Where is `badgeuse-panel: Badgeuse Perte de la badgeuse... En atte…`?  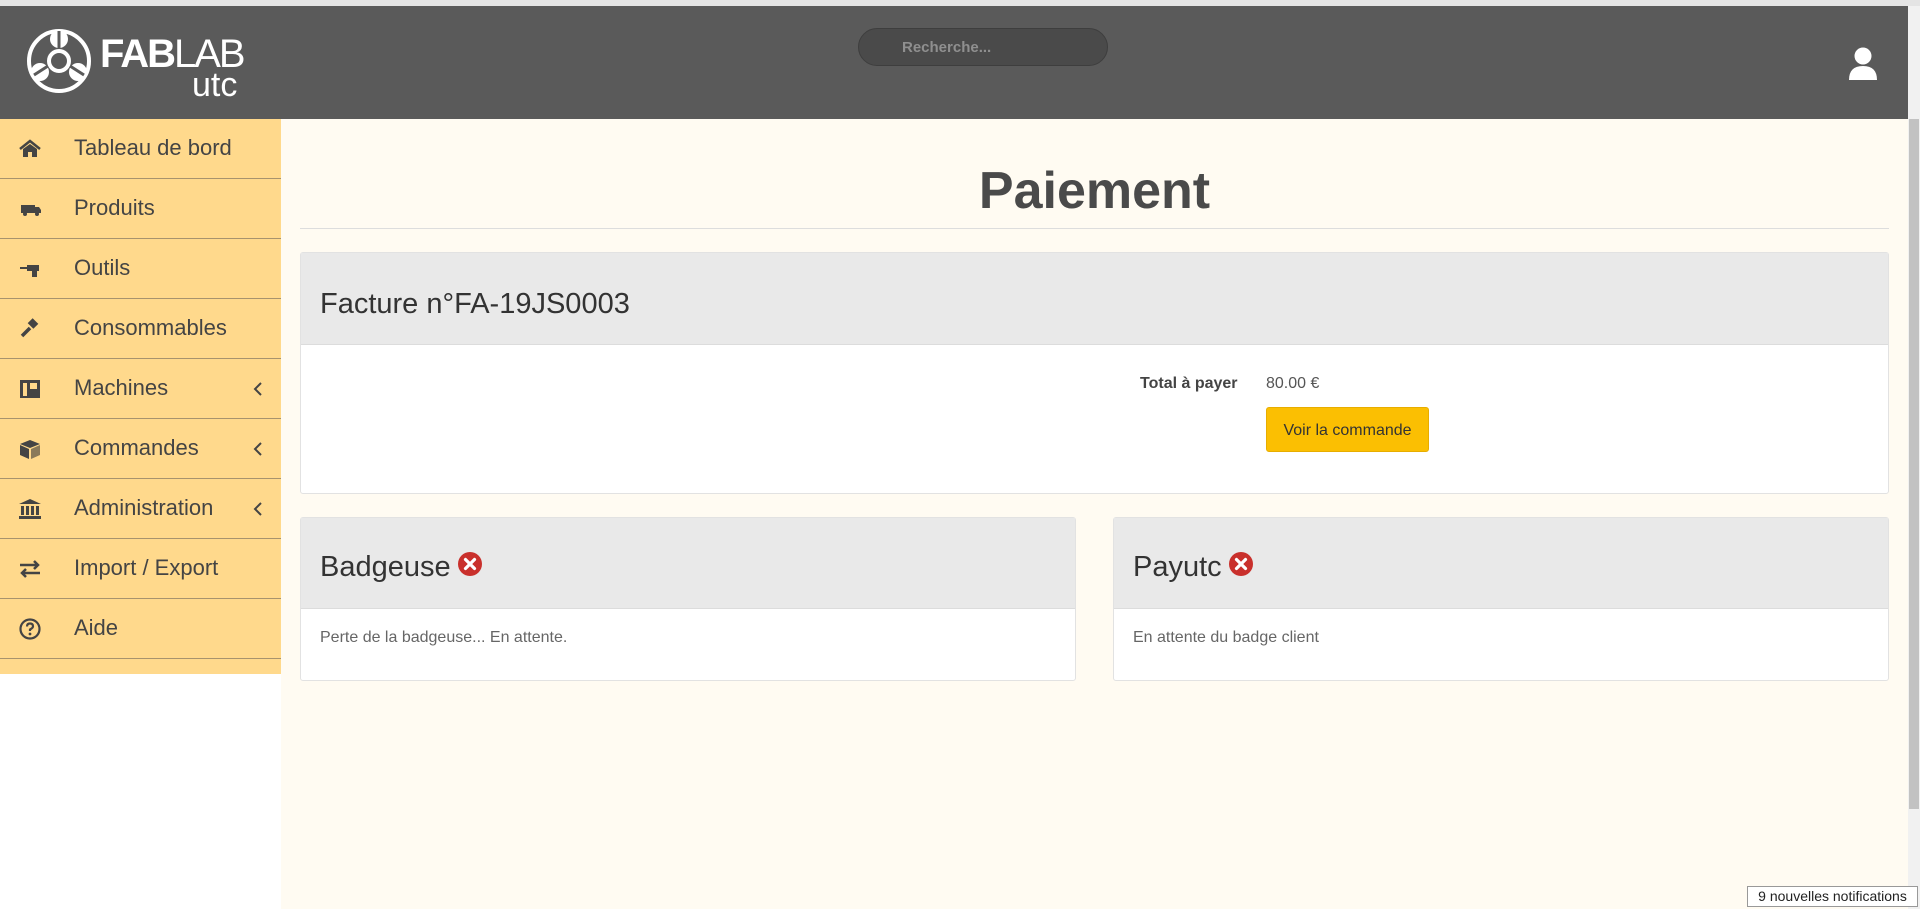 badgeuse-panel: Badgeuse Perte de la badgeuse... En atte… is located at coordinates (688, 599).